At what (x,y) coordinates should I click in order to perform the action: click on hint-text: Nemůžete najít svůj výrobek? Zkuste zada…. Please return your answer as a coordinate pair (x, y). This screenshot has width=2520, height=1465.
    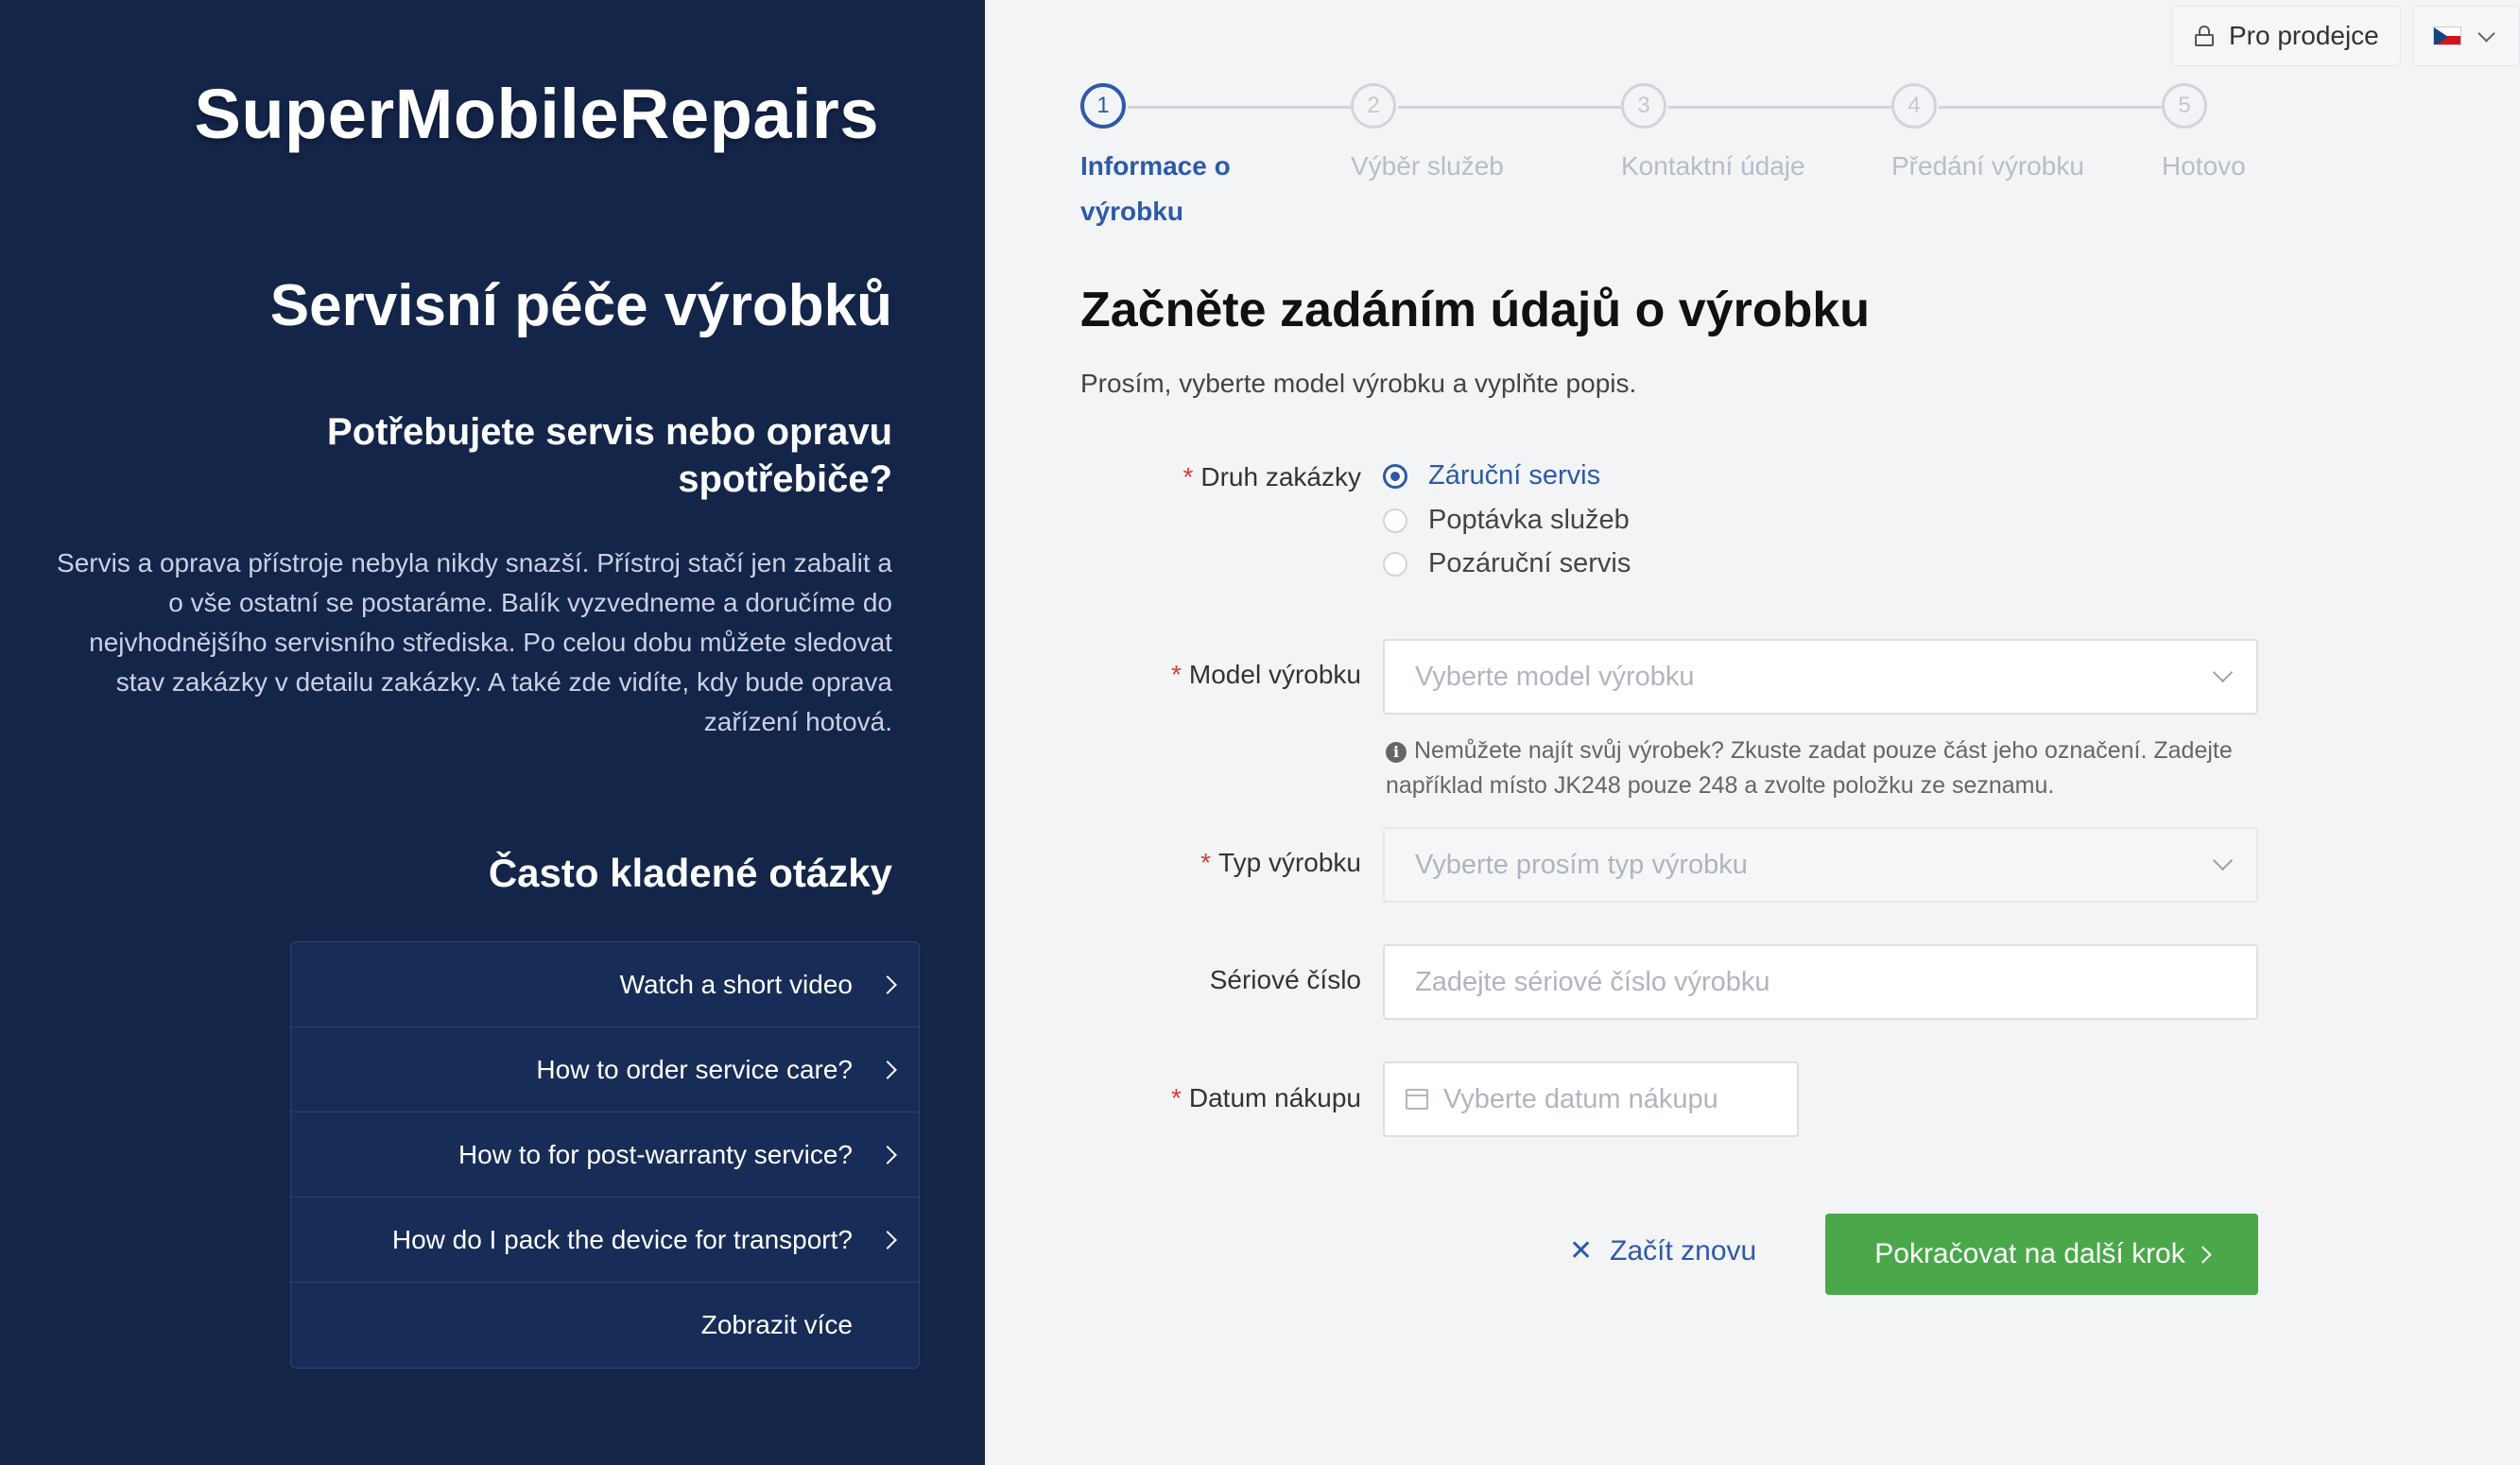
    Looking at the image, I should click on (1809, 768).